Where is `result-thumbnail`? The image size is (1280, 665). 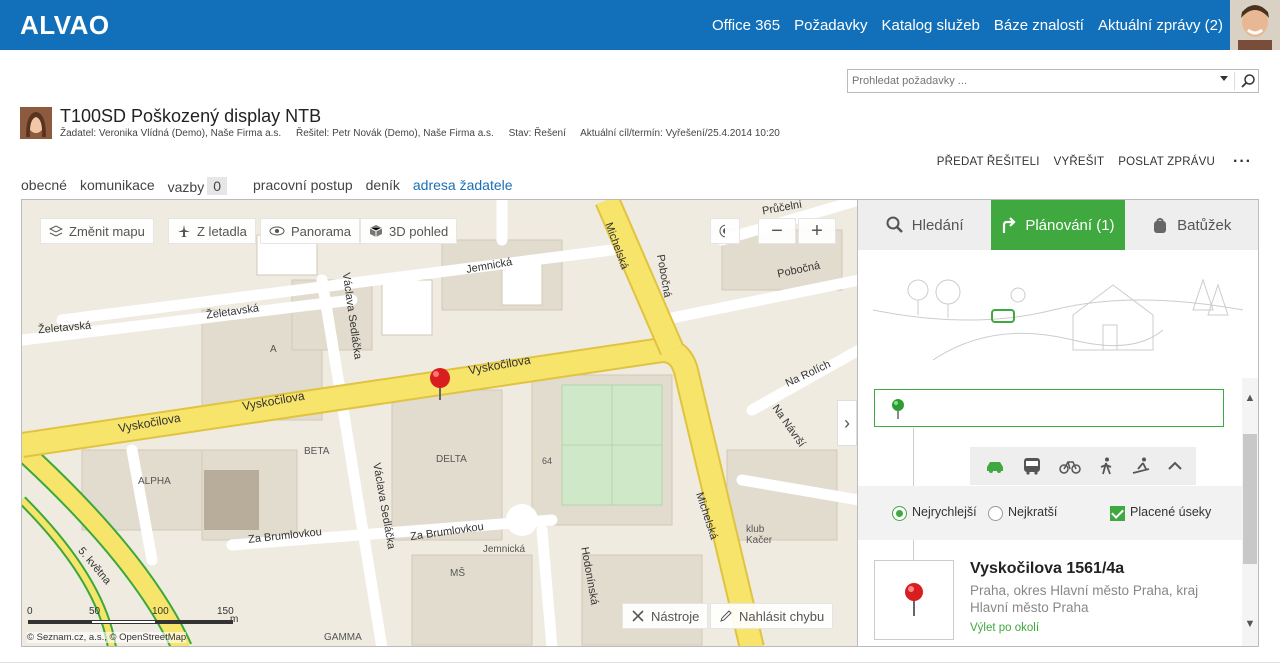
result-thumbnail is located at coordinates (914, 600).